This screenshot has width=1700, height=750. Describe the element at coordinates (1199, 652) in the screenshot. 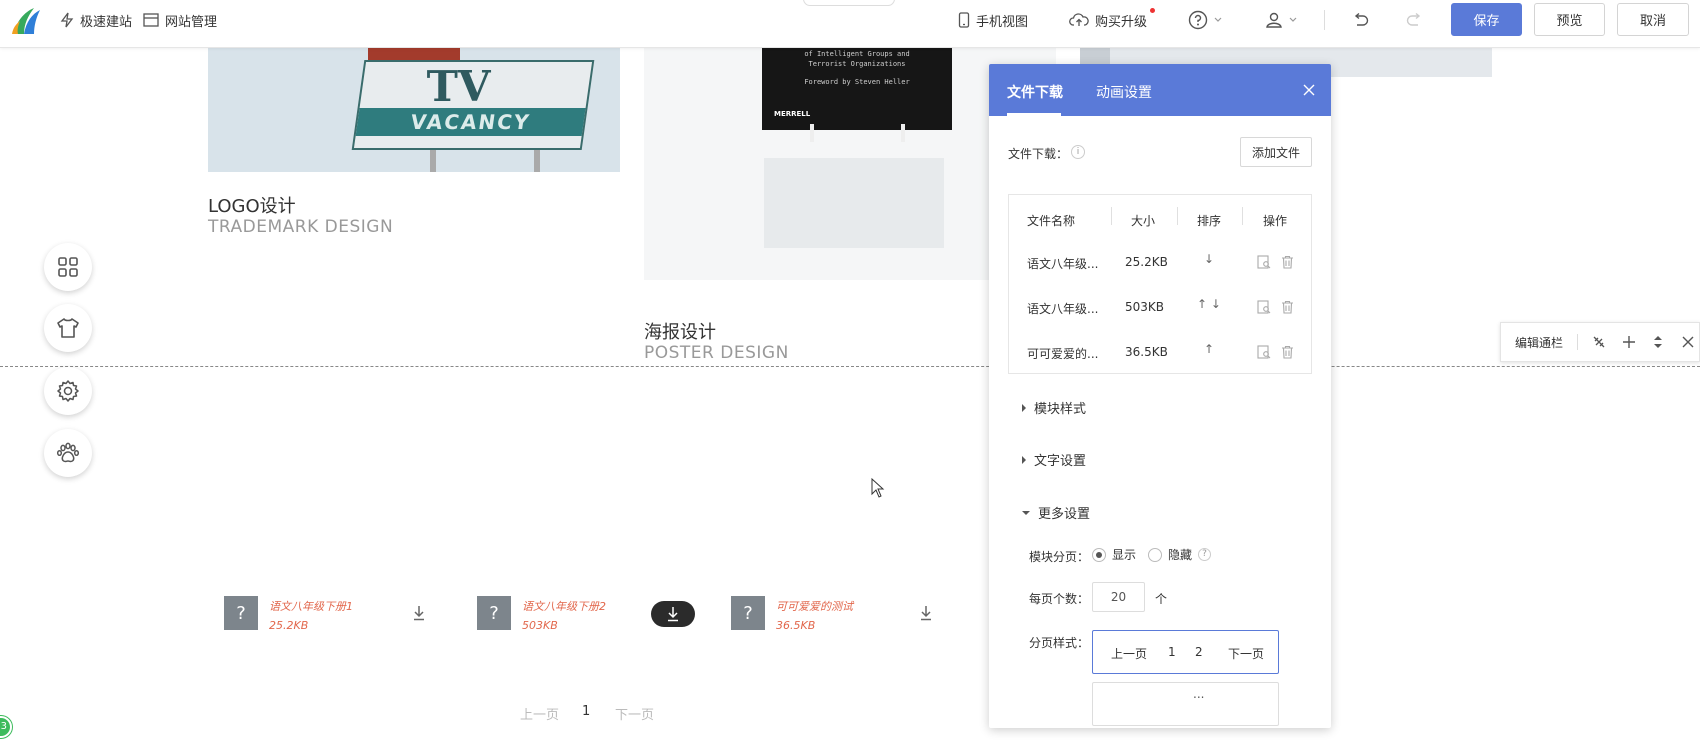

I see `pager-sample-page: 2` at that location.